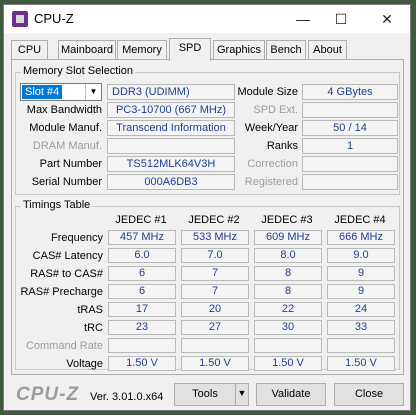  What do you see at coordinates (288, 309) in the screenshot?
I see `timing-cell: 22` at bounding box center [288, 309].